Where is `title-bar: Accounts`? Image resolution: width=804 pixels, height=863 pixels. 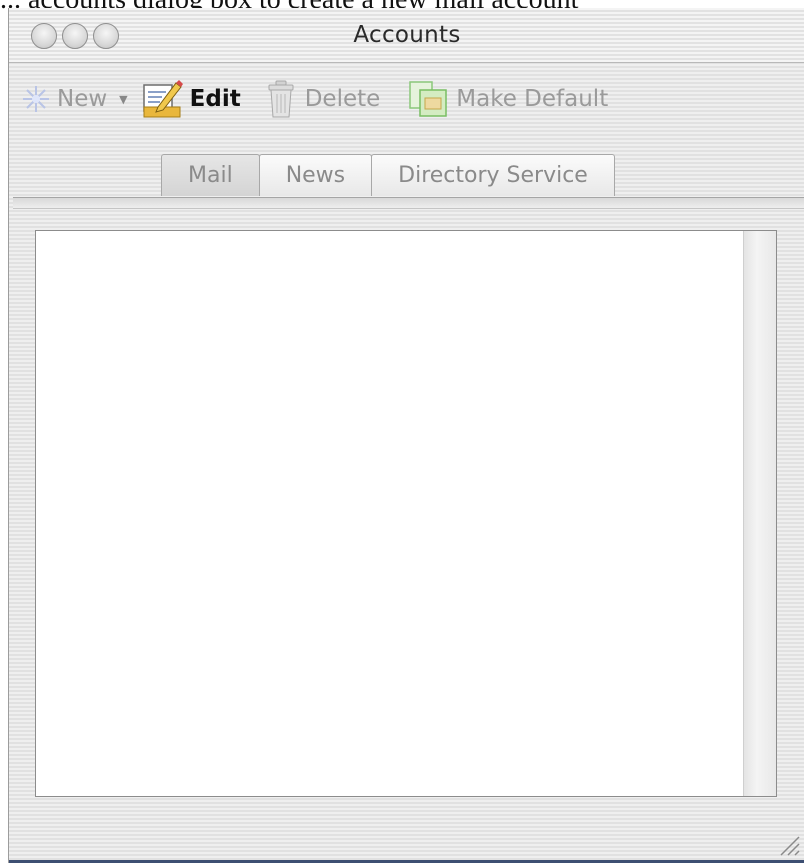
title-bar: Accounts is located at coordinates (406, 35).